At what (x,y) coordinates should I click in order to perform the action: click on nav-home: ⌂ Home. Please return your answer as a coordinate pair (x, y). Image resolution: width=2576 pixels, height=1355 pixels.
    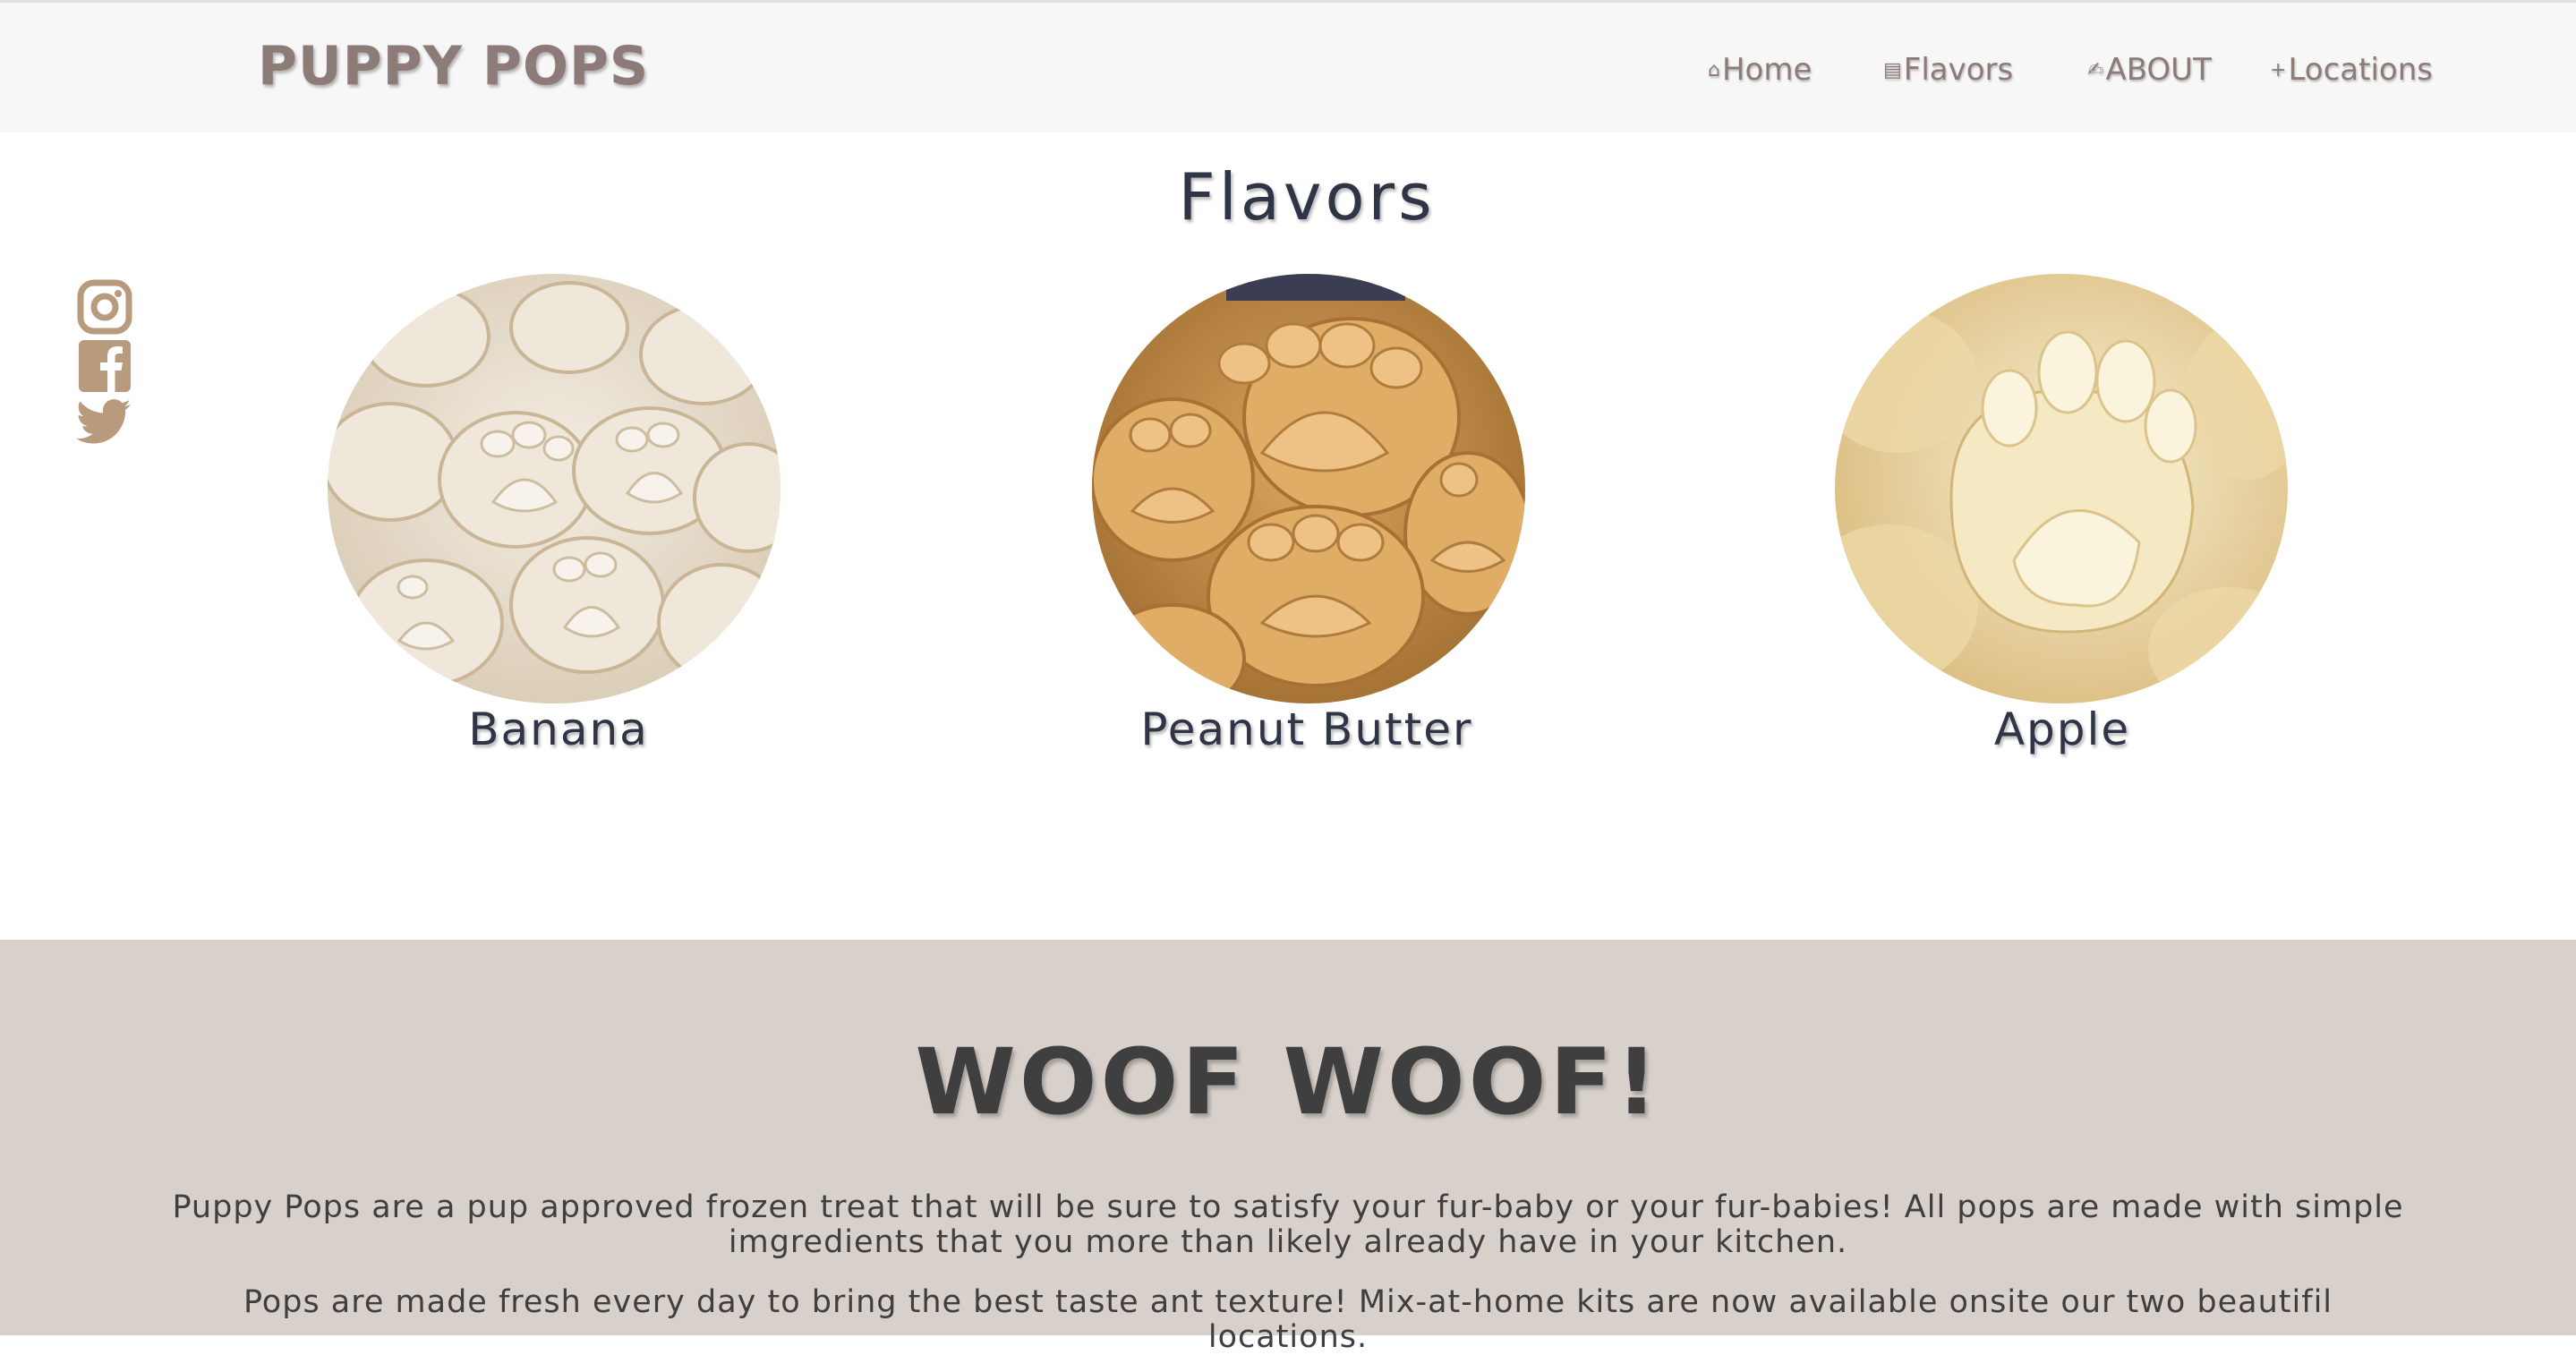
    Looking at the image, I should click on (1760, 69).